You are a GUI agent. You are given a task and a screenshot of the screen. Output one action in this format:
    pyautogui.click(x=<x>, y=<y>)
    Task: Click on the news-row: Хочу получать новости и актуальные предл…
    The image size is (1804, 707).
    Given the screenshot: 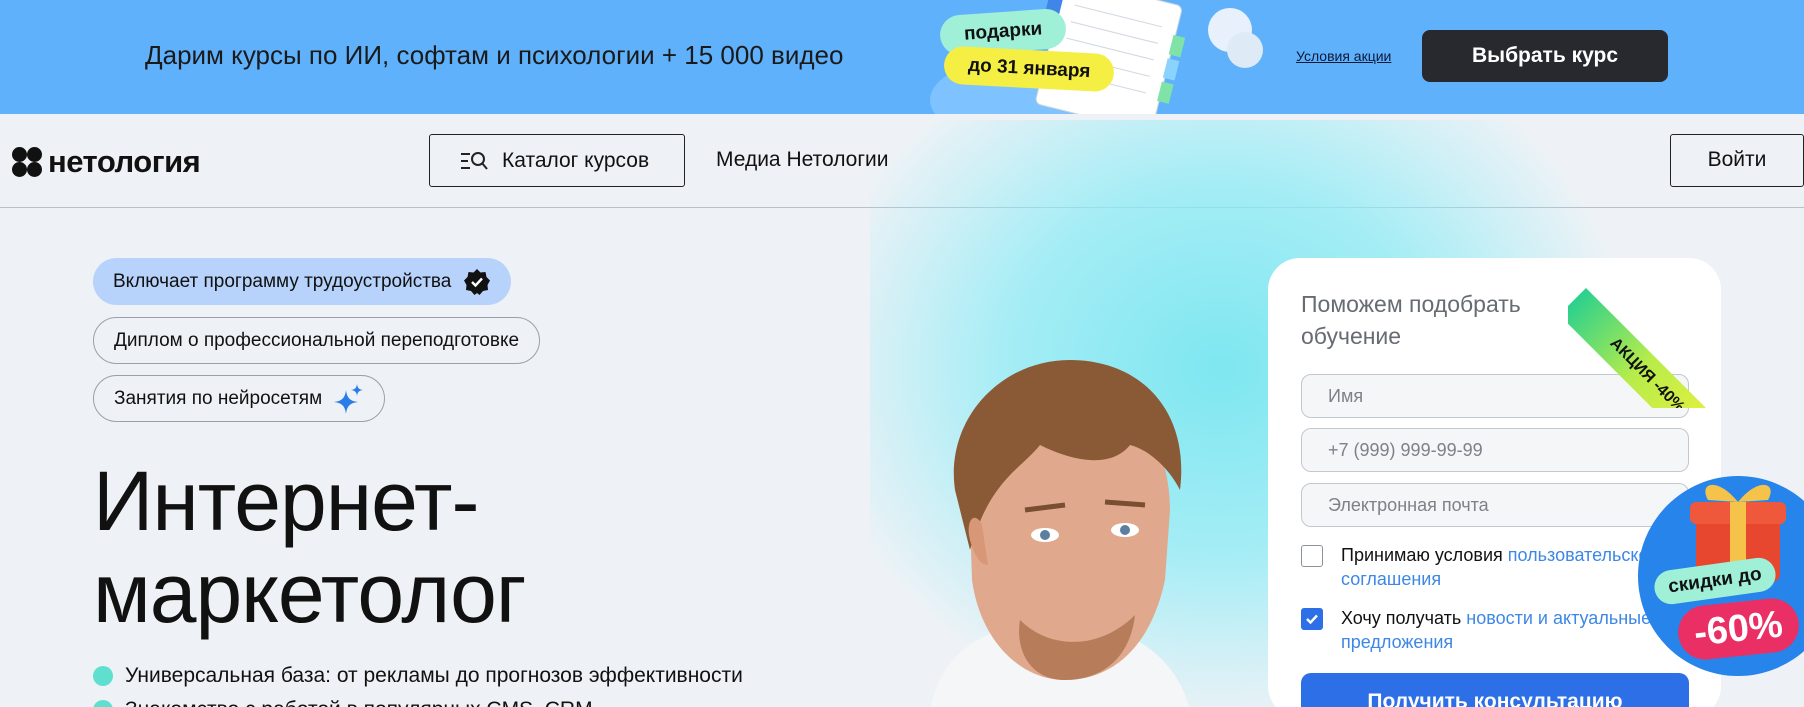 What is the action you would take?
    pyautogui.click(x=1501, y=630)
    